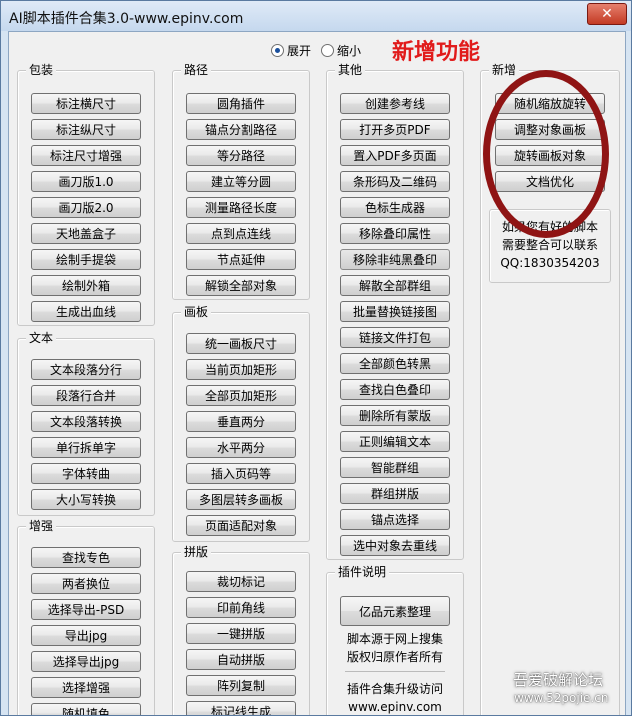  Describe the element at coordinates (549, 227) in the screenshot. I see `contact-line-1: 如果您有好的脚本` at that location.